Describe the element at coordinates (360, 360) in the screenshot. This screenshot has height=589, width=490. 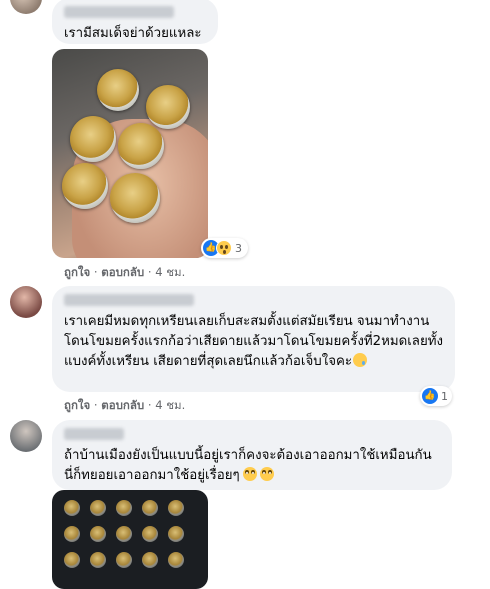
I see `crying-emoji-icon` at that location.